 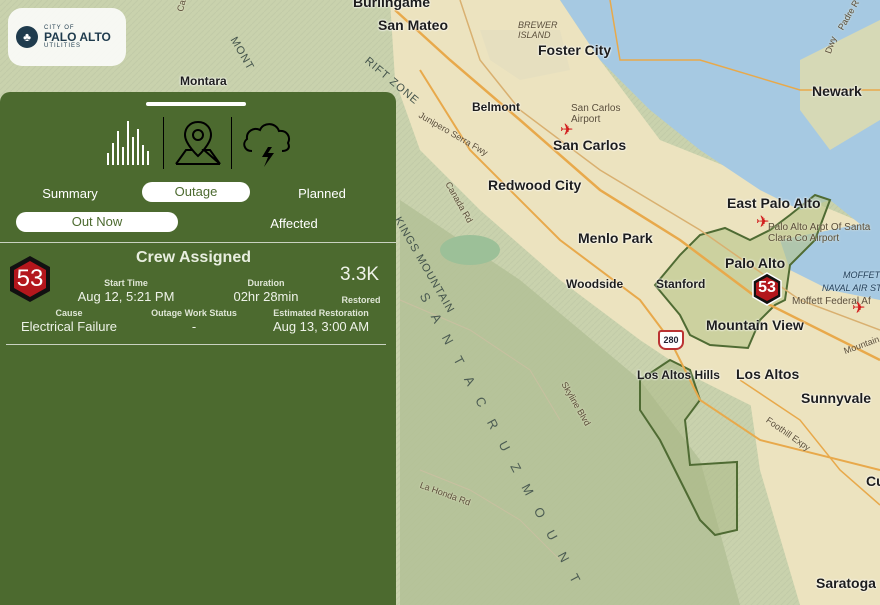 What do you see at coordinates (193, 257) in the screenshot?
I see `outage-status-title: Crew Assigned` at bounding box center [193, 257].